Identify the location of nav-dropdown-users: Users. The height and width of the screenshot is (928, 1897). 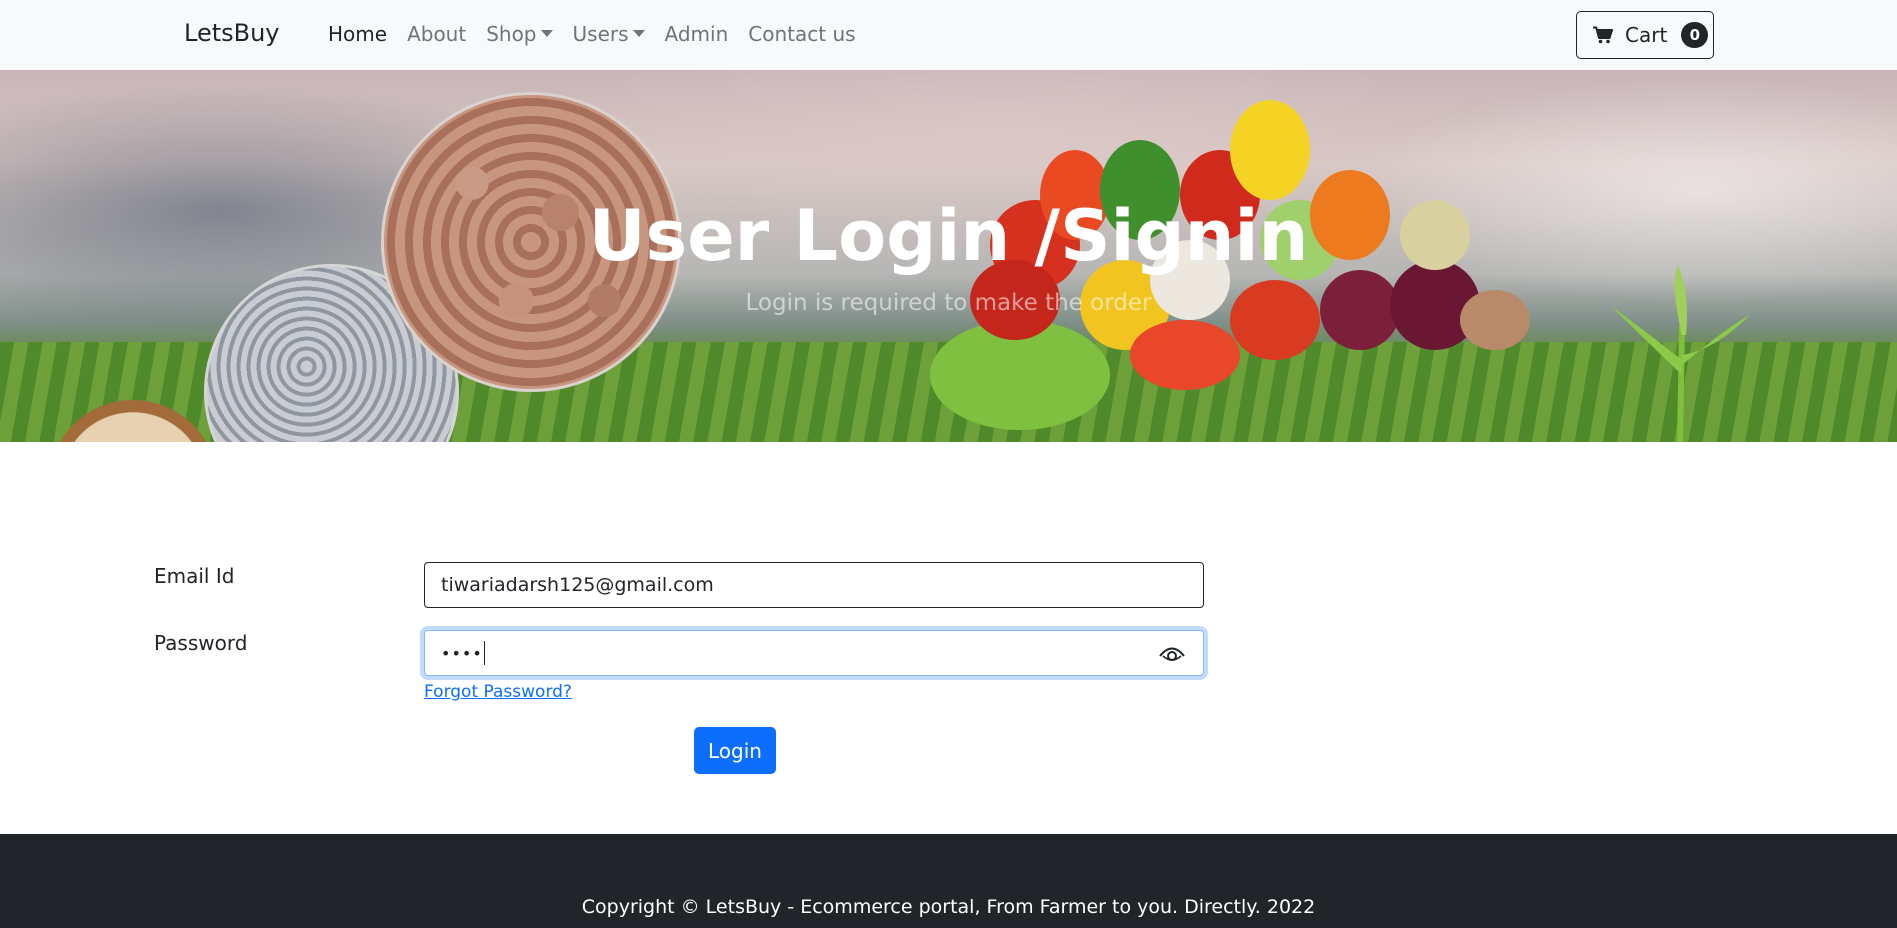
(609, 34).